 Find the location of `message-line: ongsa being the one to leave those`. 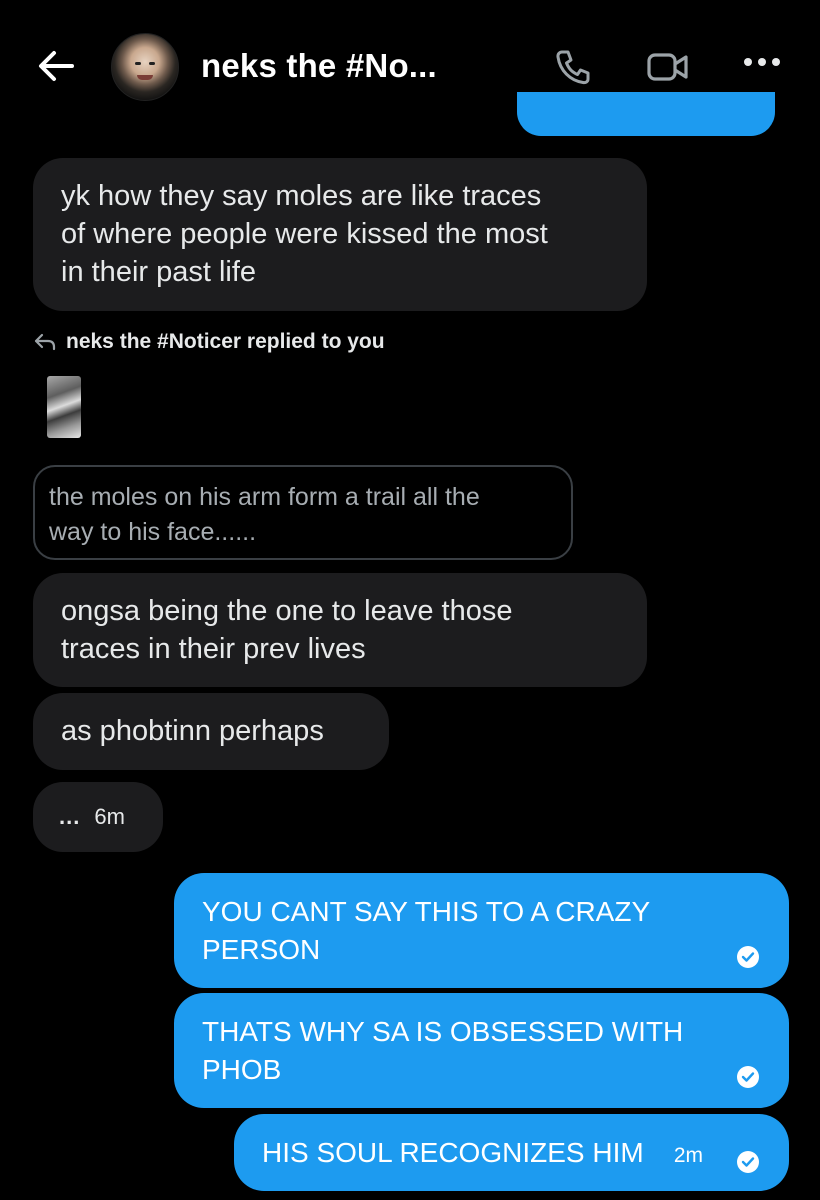

message-line: ongsa being the one to leave those is located at coordinates (287, 611).